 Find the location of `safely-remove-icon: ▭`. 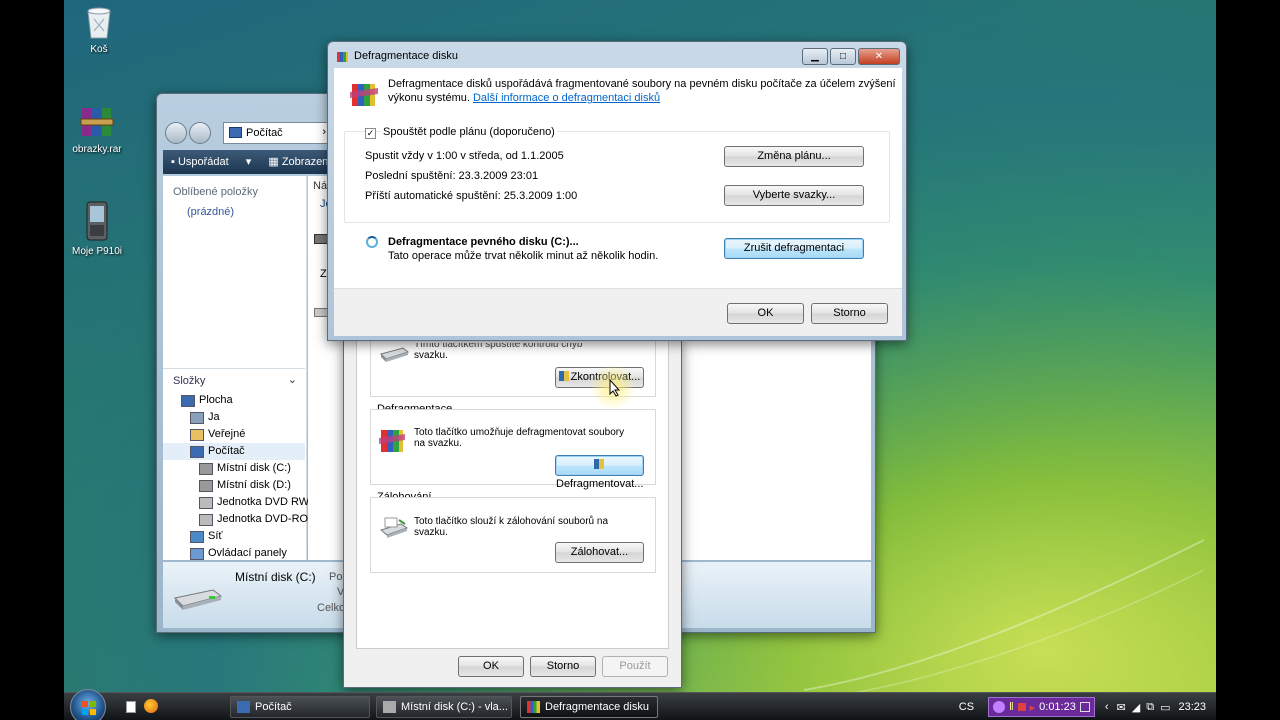

safely-remove-icon: ▭ is located at coordinates (1165, 707).